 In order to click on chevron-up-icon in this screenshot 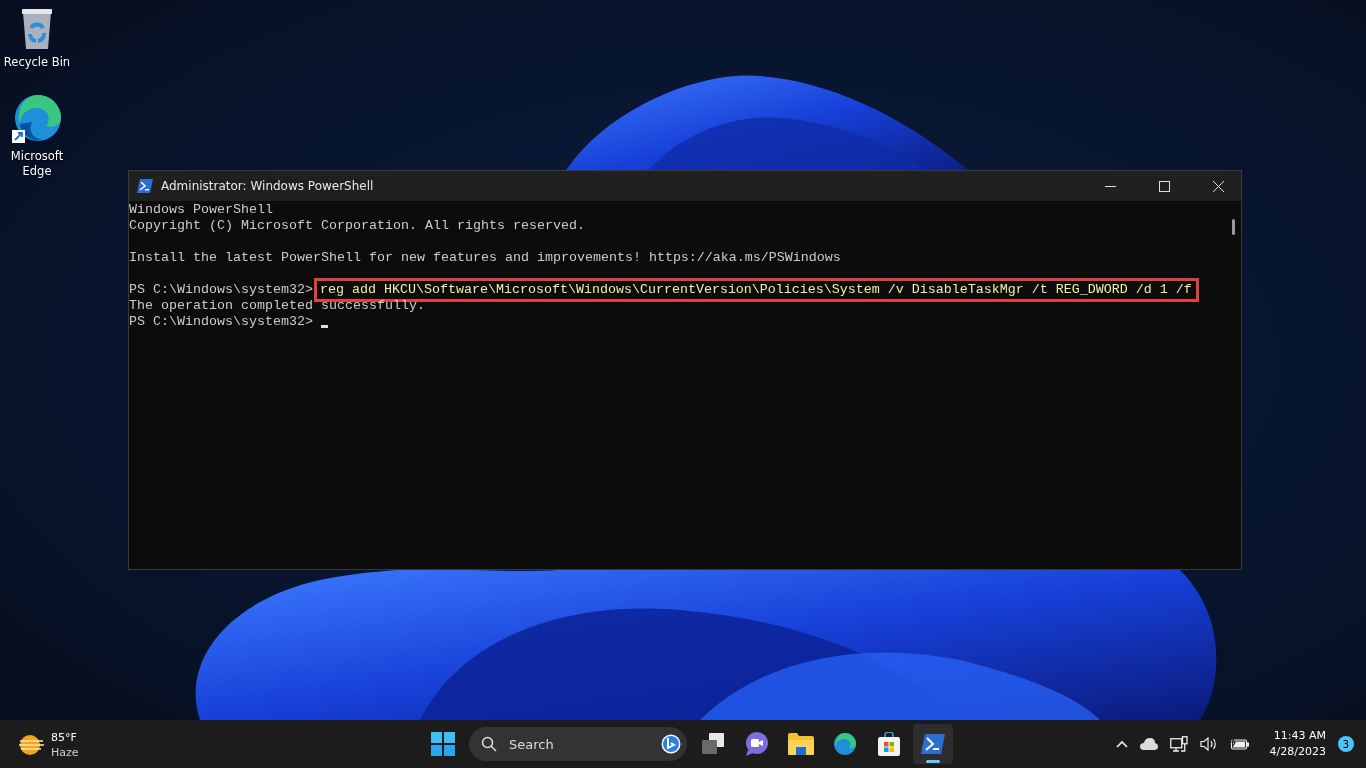, I will do `click(1121, 744)`.